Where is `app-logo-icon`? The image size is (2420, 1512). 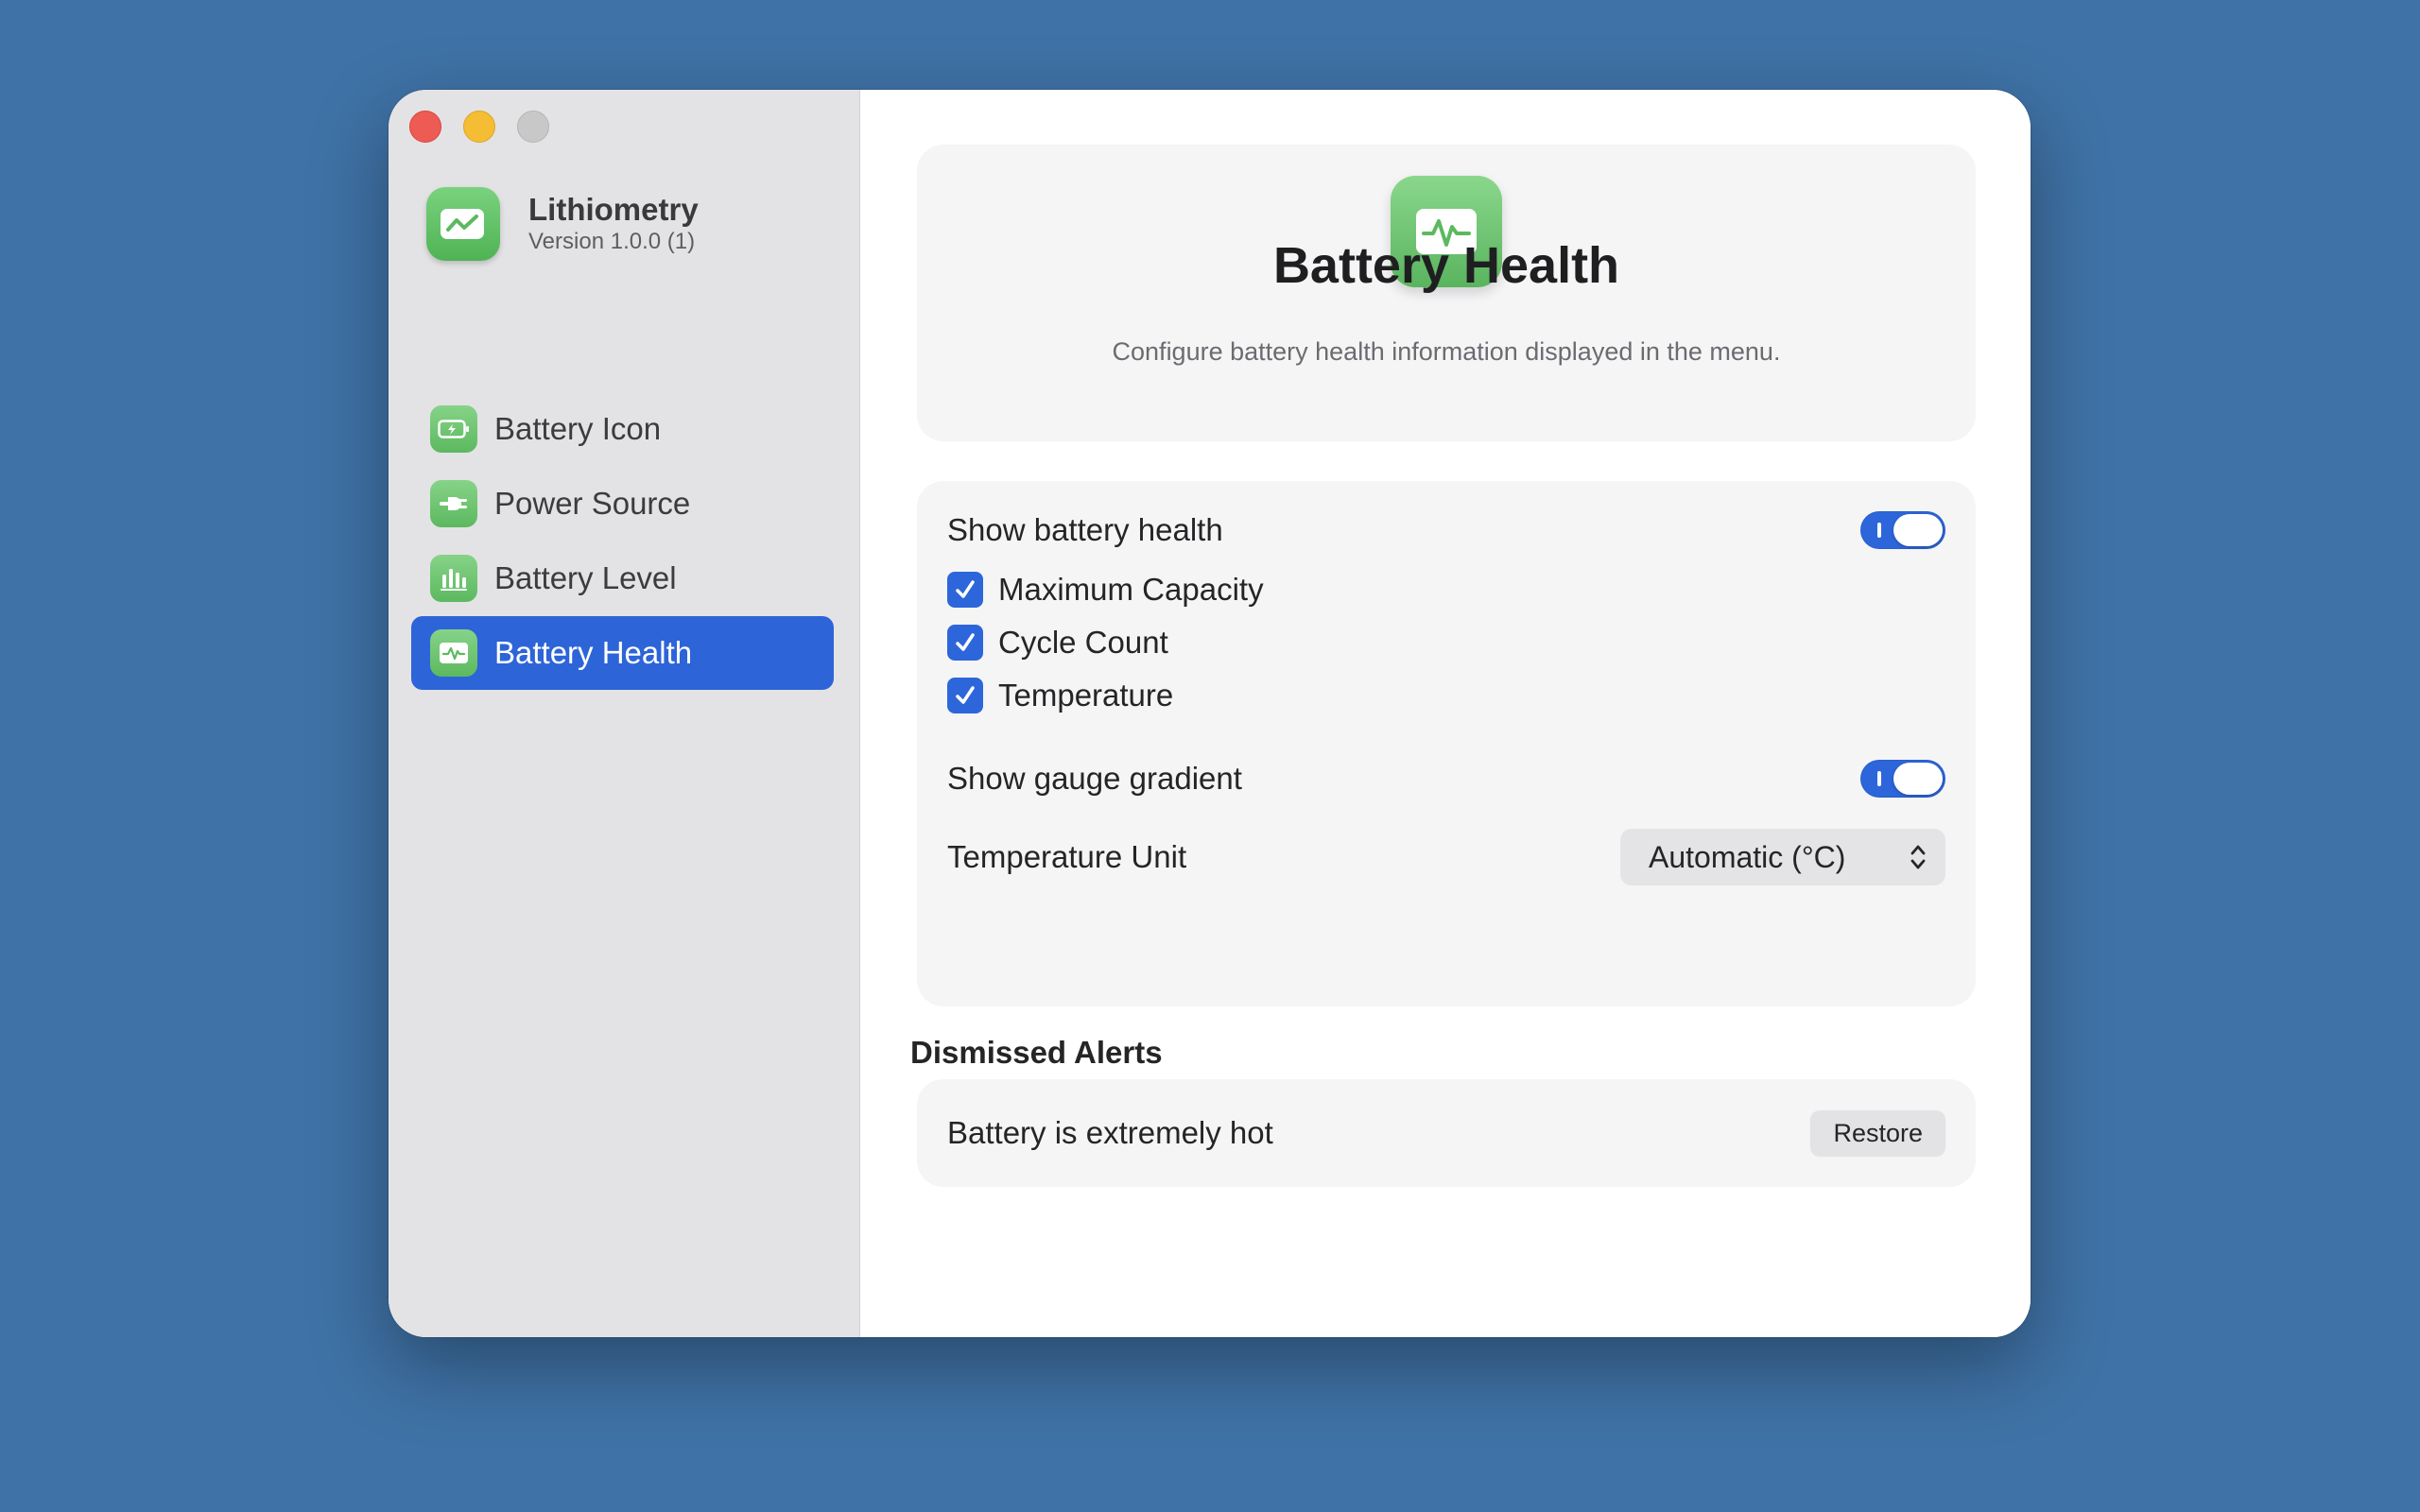
app-logo-icon is located at coordinates (463, 224).